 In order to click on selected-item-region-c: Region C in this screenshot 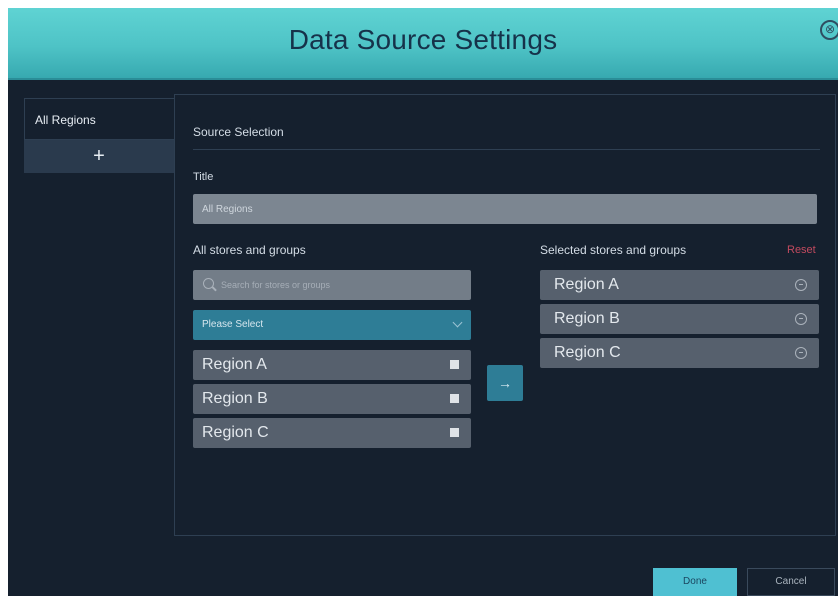, I will do `click(679, 353)`.